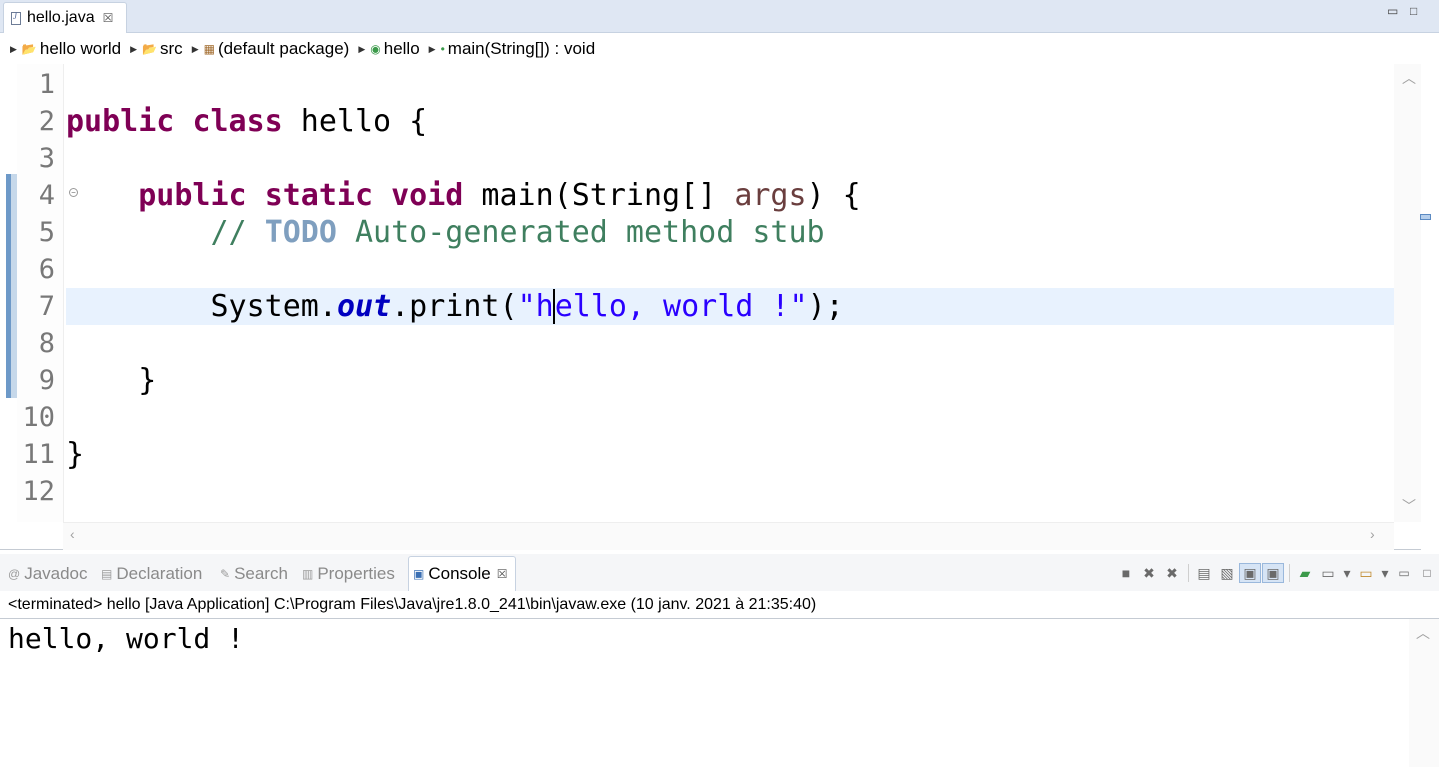 Image resolution: width=1439 pixels, height=767 pixels. What do you see at coordinates (16, 18) in the screenshot?
I see `java-file-icon` at bounding box center [16, 18].